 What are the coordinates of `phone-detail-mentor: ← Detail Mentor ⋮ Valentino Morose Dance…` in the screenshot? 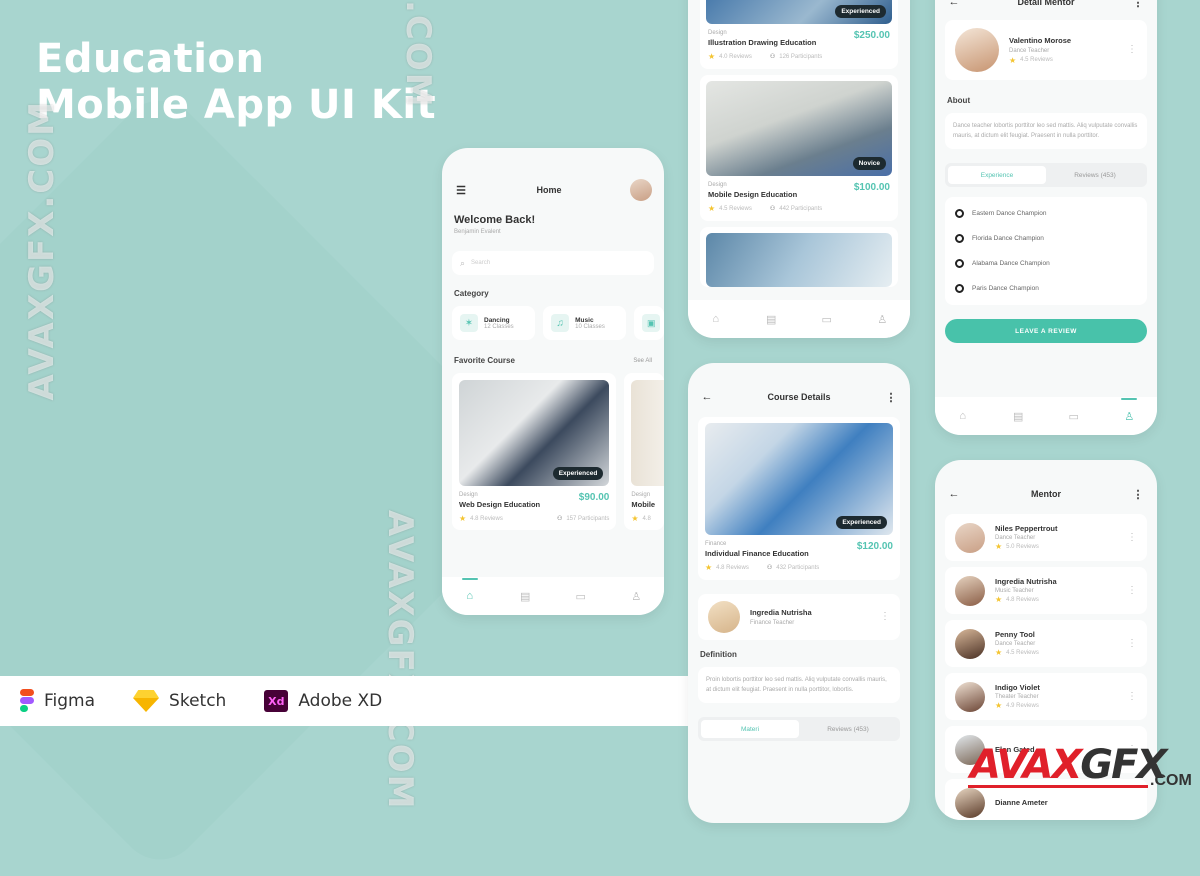 It's located at (1046, 217).